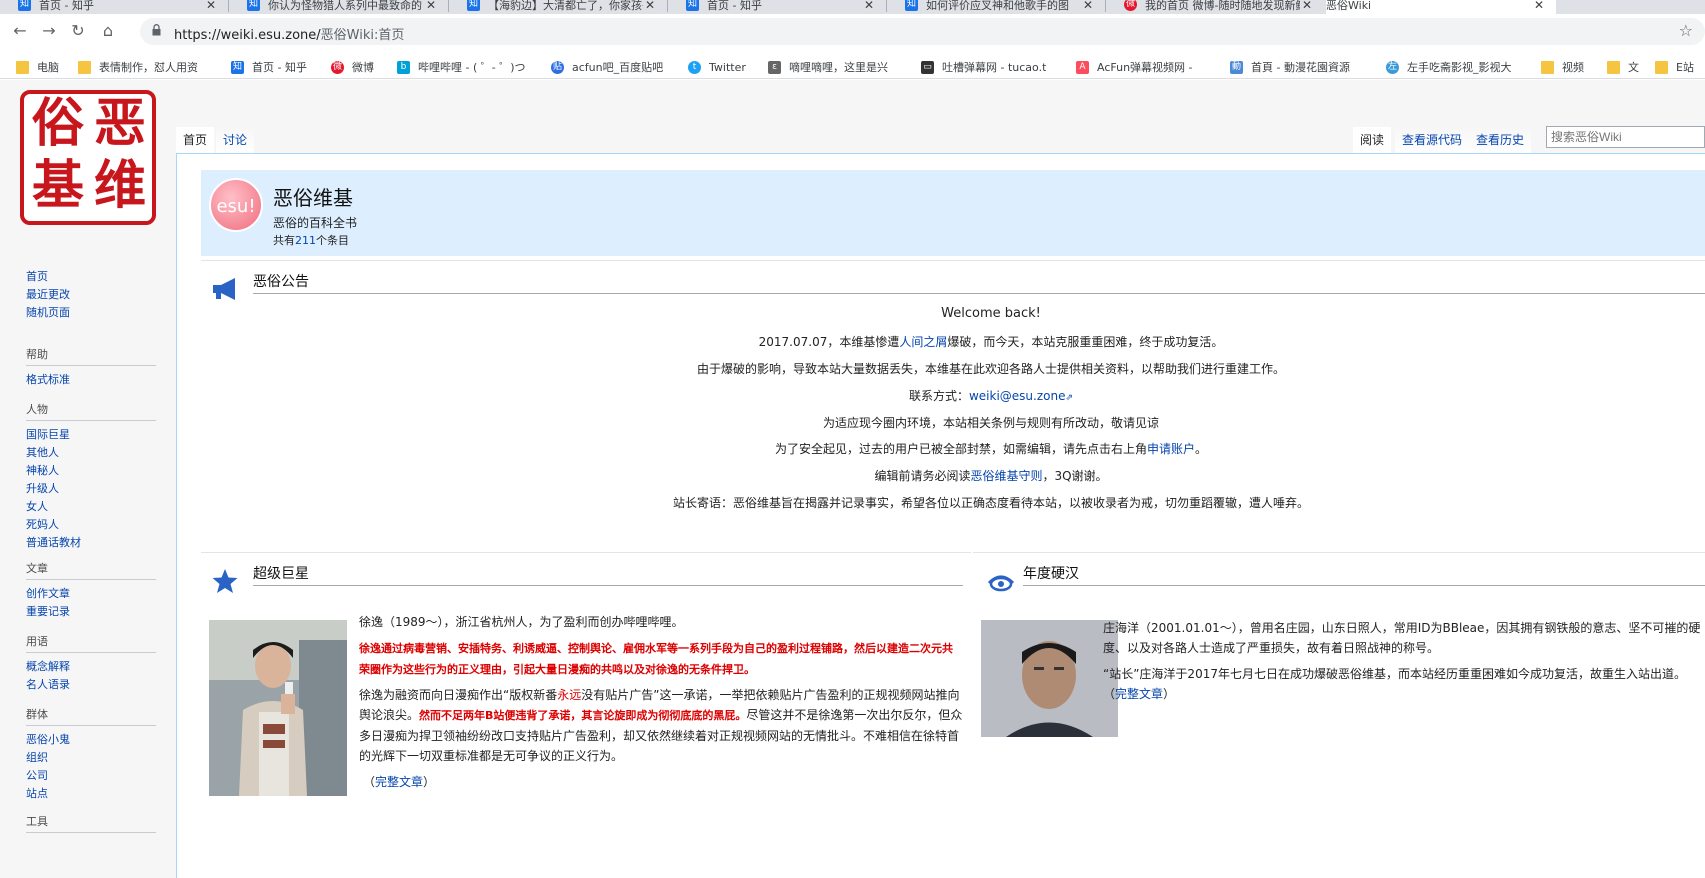 The height and width of the screenshot is (878, 1705). I want to click on sidebar-nav: 首页 最近更改 随机页面, so click(91, 295).